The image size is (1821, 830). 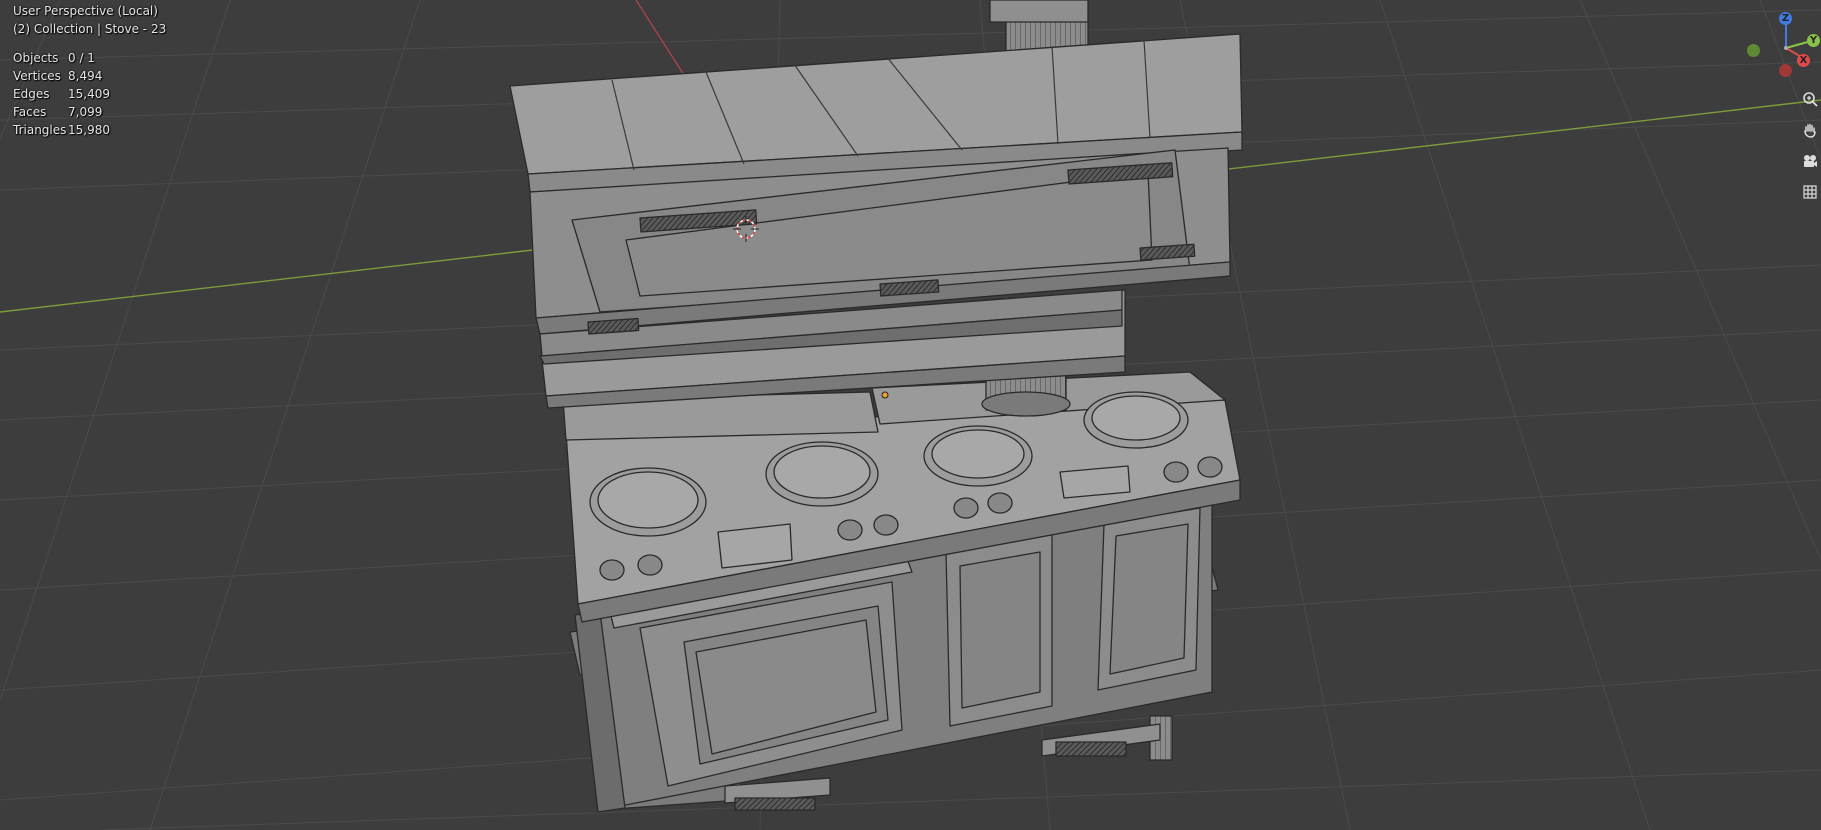 What do you see at coordinates (1753, 50) in the screenshot?
I see `gizmo-neg-y-axis` at bounding box center [1753, 50].